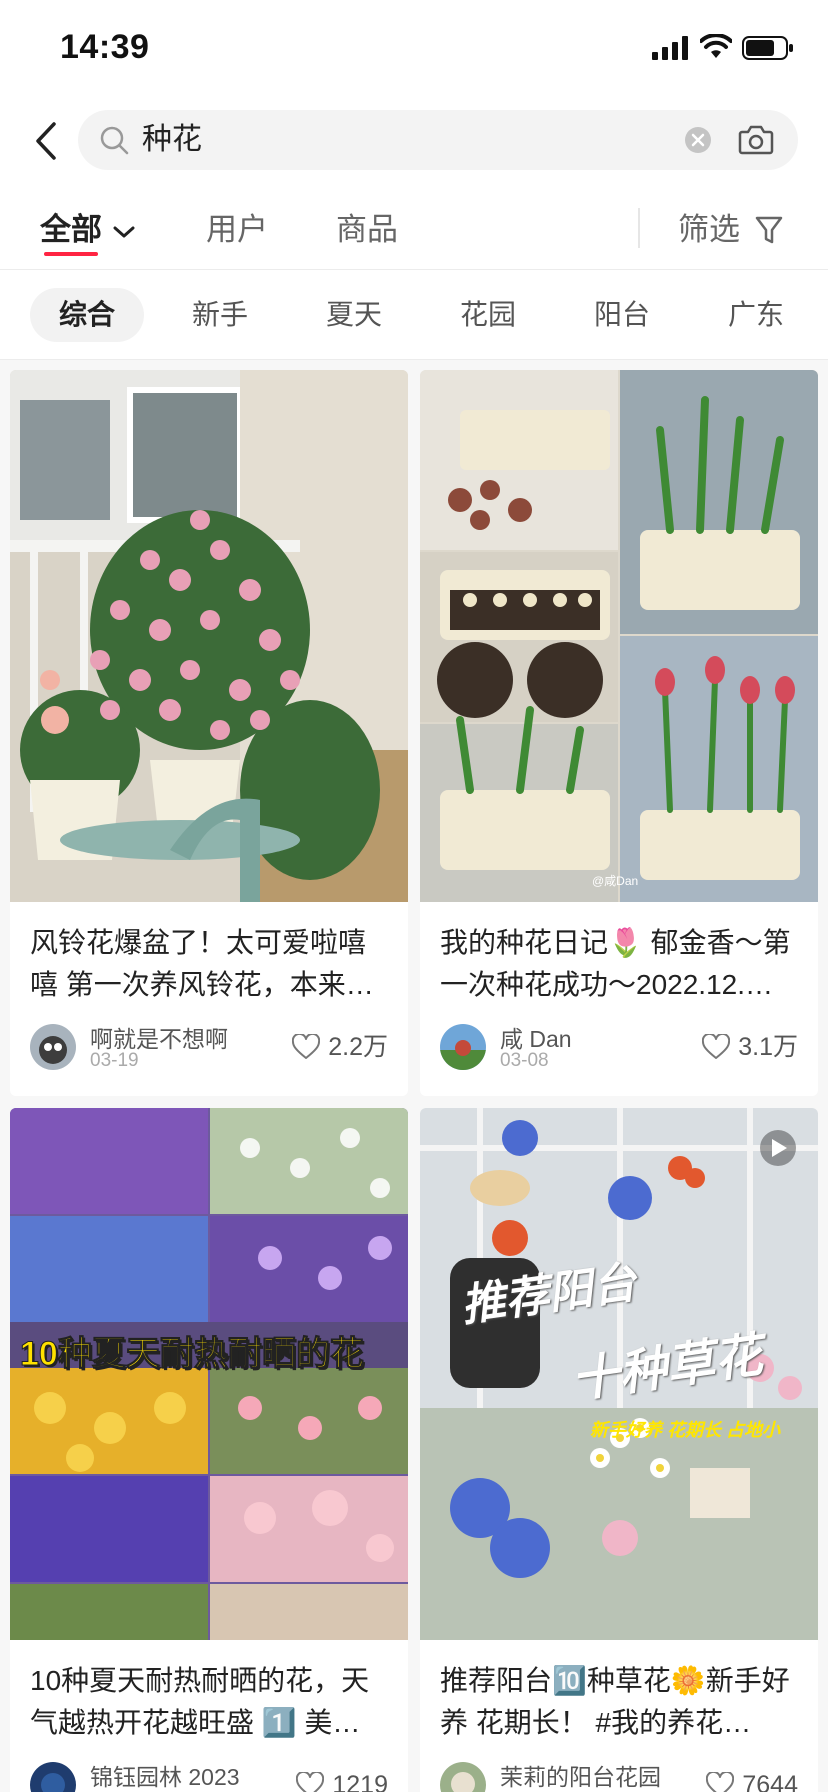 Image resolution: width=828 pixels, height=1792 pixels. Describe the element at coordinates (414, 316) in the screenshot. I see `keyword-chips: 综合 新手 夏天 花园 阳台 广东` at that location.